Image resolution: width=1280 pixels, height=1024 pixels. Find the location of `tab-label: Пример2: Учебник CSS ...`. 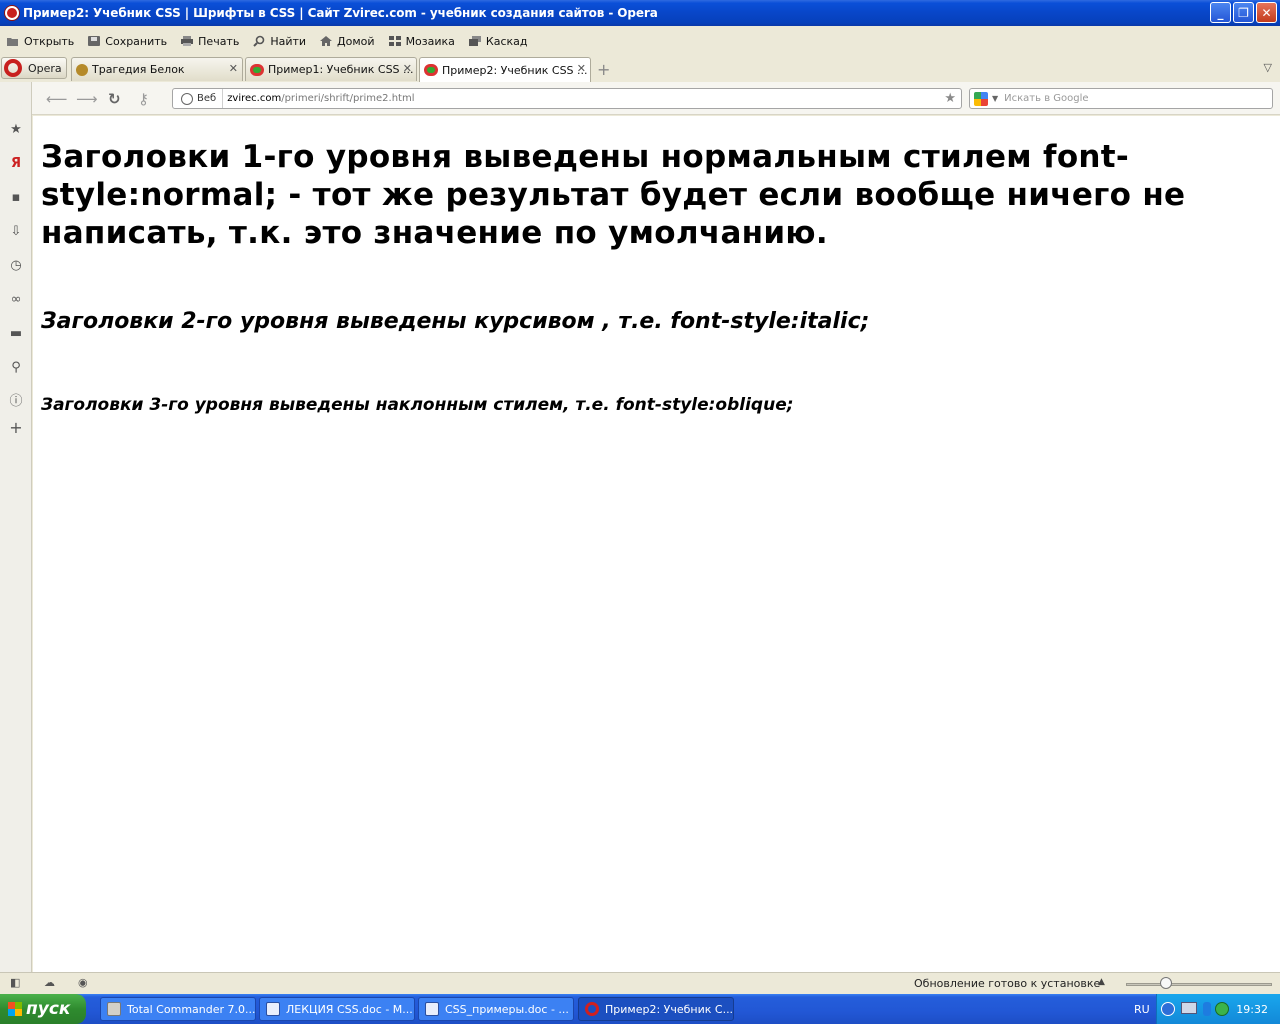

tab-label: Пример2: Учебник CSS ... is located at coordinates (515, 70).